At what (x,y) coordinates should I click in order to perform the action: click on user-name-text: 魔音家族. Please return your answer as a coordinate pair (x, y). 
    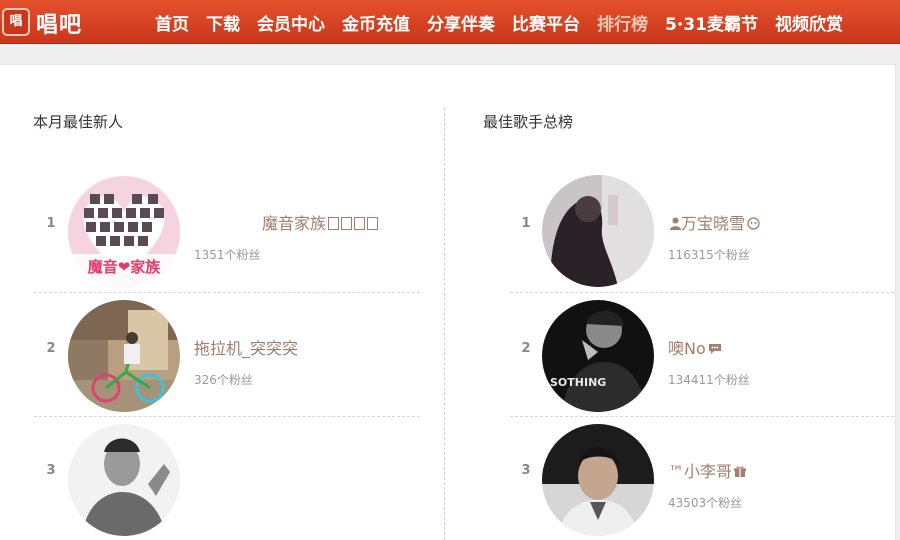
    Looking at the image, I should click on (294, 223).